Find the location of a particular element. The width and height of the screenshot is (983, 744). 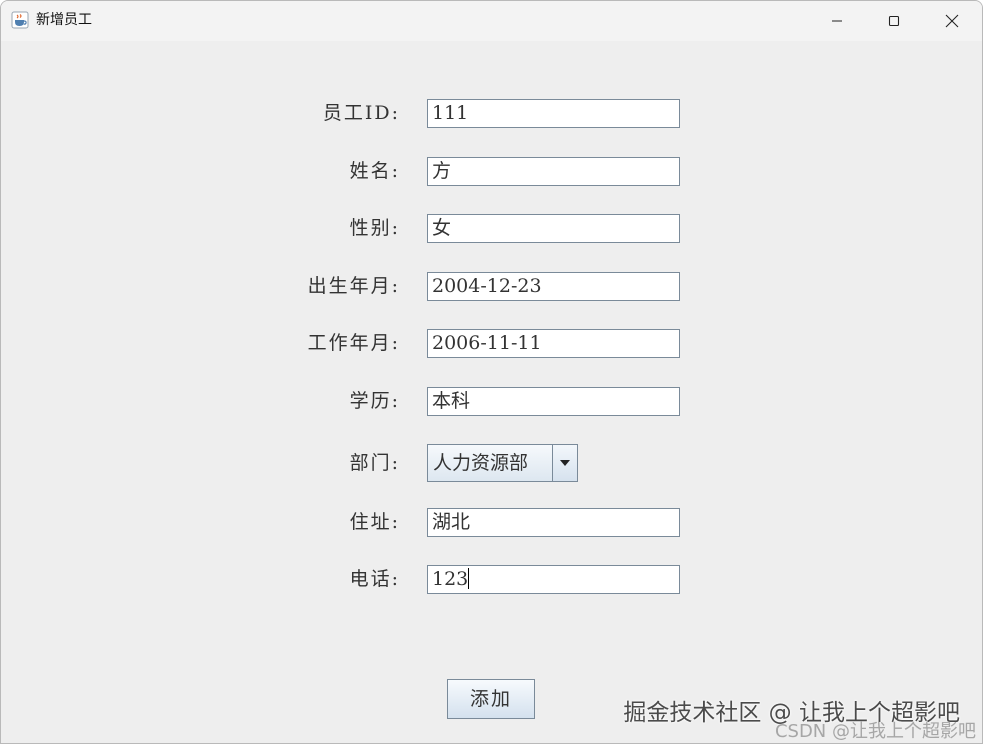

education-label: 学历: is located at coordinates (374, 401).